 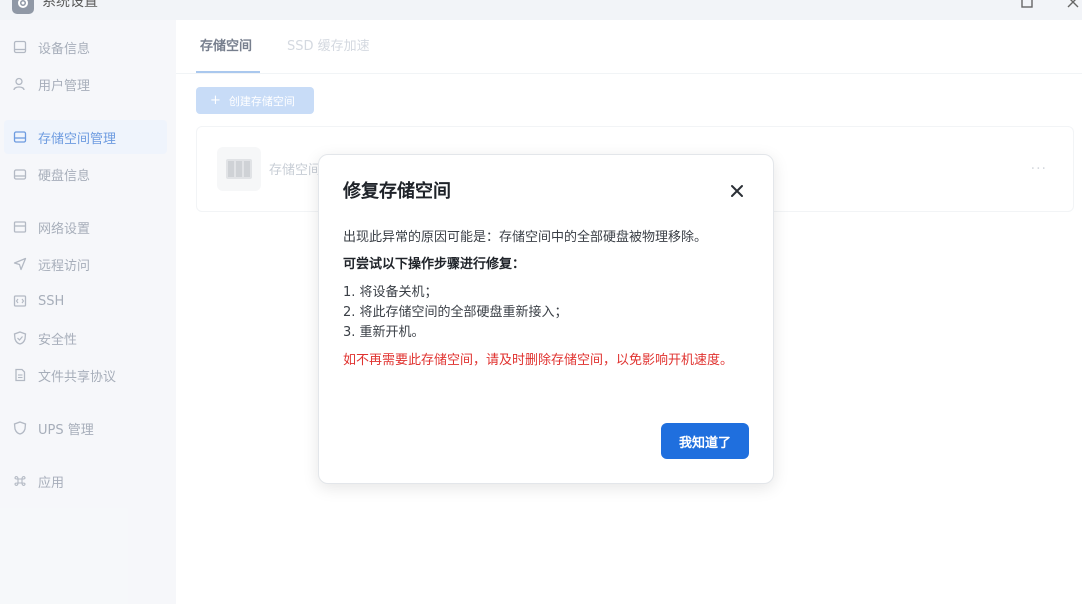 What do you see at coordinates (434, 264) in the screenshot?
I see `steps-heading: 可尝试以下操作步骤进行修复：` at bounding box center [434, 264].